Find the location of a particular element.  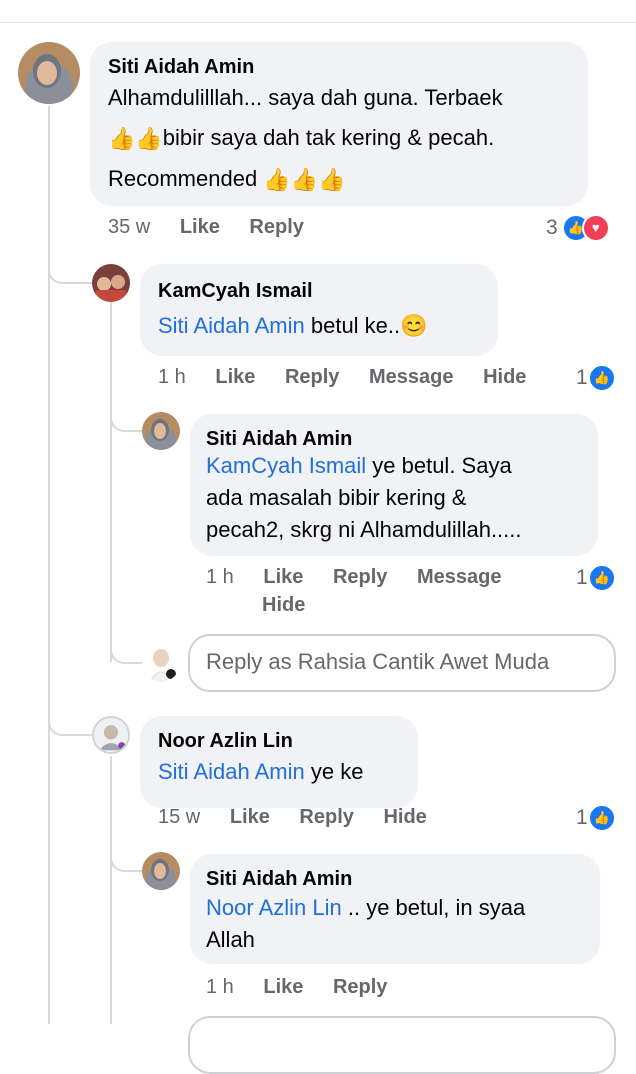

comment-text: Siti Aidah Amin betul ke..😊 is located at coordinates (293, 326).